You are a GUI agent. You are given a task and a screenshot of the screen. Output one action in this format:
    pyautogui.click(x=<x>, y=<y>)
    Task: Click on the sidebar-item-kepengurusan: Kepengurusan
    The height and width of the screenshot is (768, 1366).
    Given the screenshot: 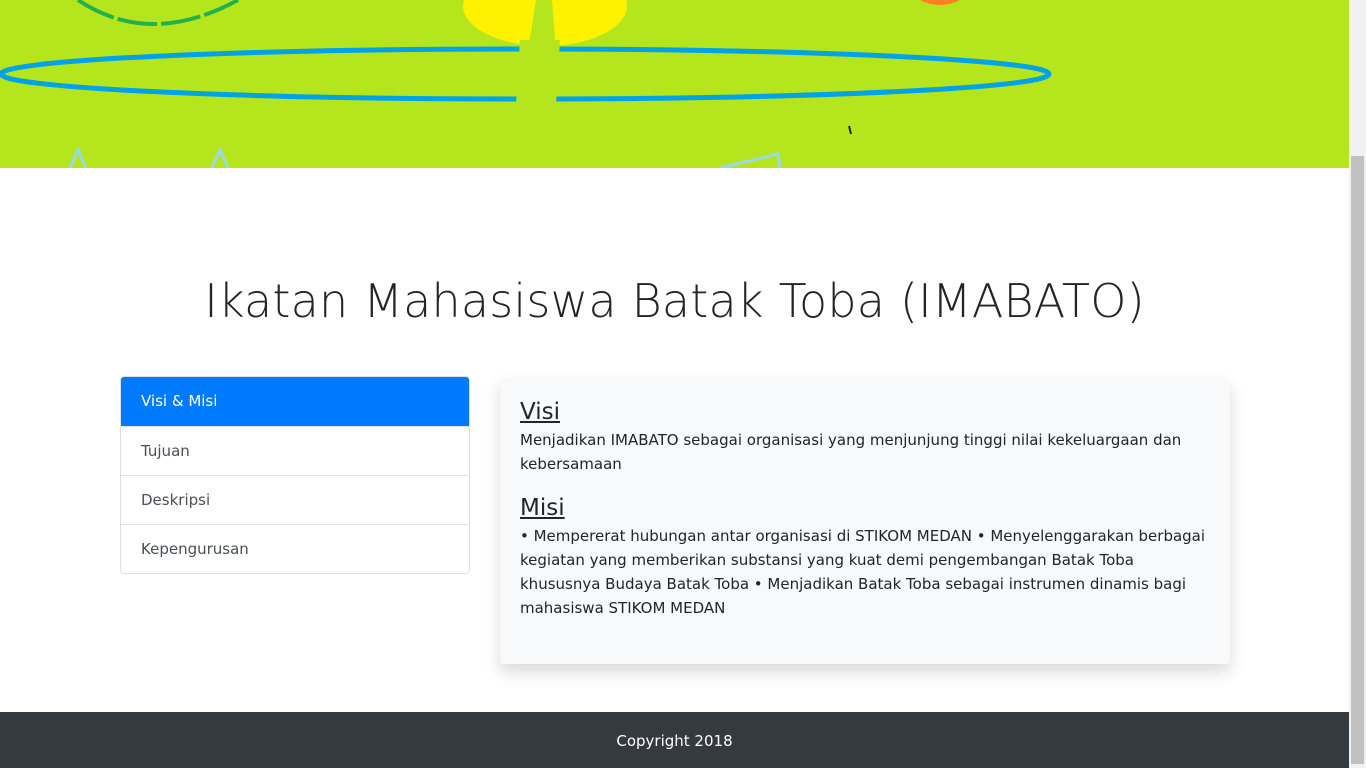 What is the action you would take?
    pyautogui.click(x=295, y=548)
    